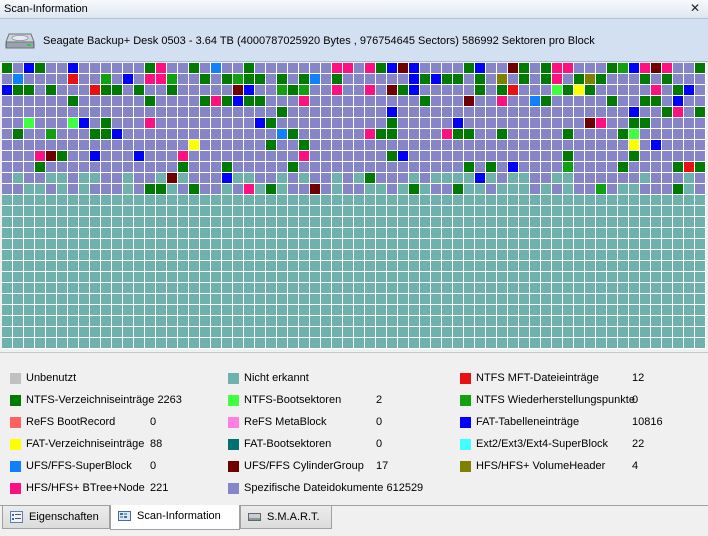 This screenshot has width=708, height=536. I want to click on tab-s-m-a-r-t: S.M.A.R.T., so click(286, 517).